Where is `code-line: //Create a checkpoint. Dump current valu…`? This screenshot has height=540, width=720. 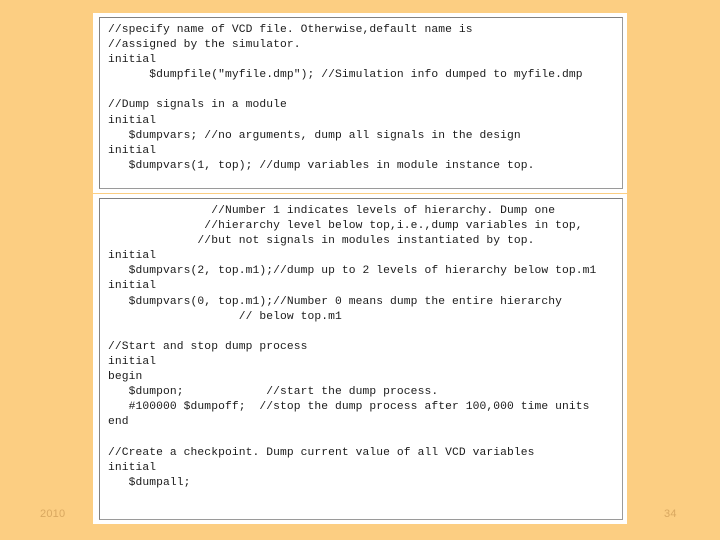 code-line: //Create a checkpoint. Dump current valu… is located at coordinates (321, 452).